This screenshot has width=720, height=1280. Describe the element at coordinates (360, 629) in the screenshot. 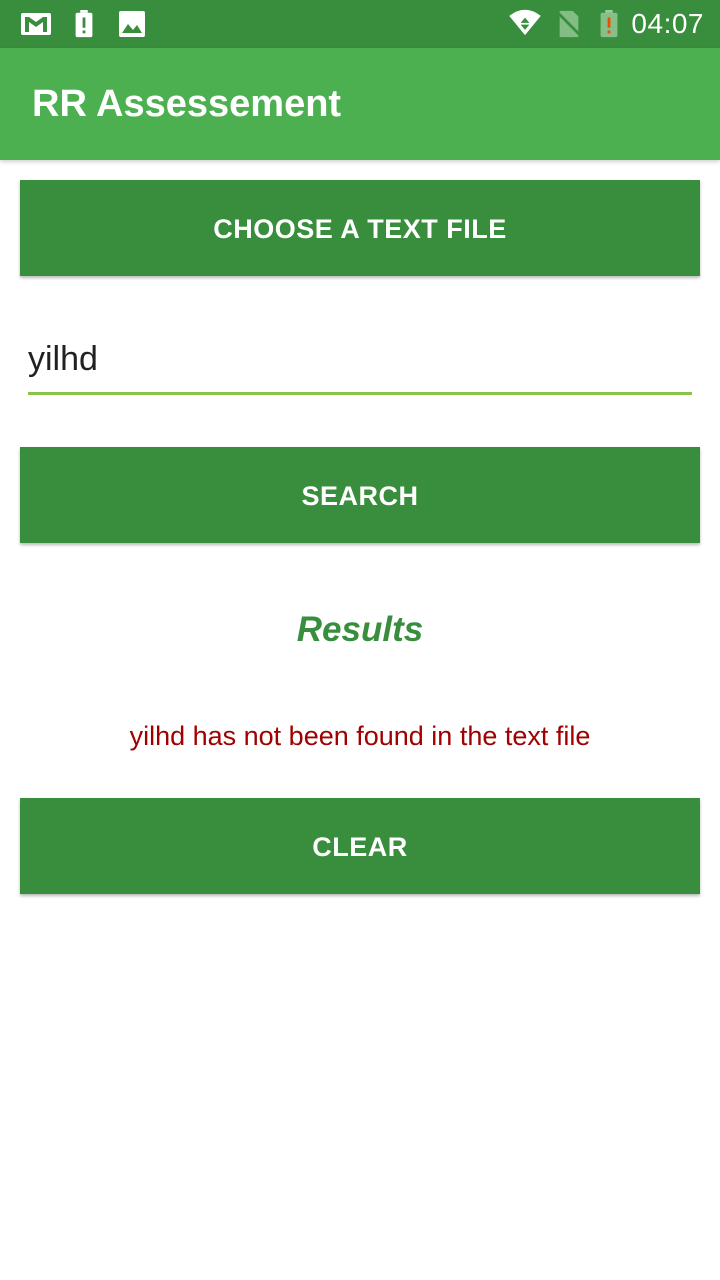

I see `results-heading: Results` at that location.